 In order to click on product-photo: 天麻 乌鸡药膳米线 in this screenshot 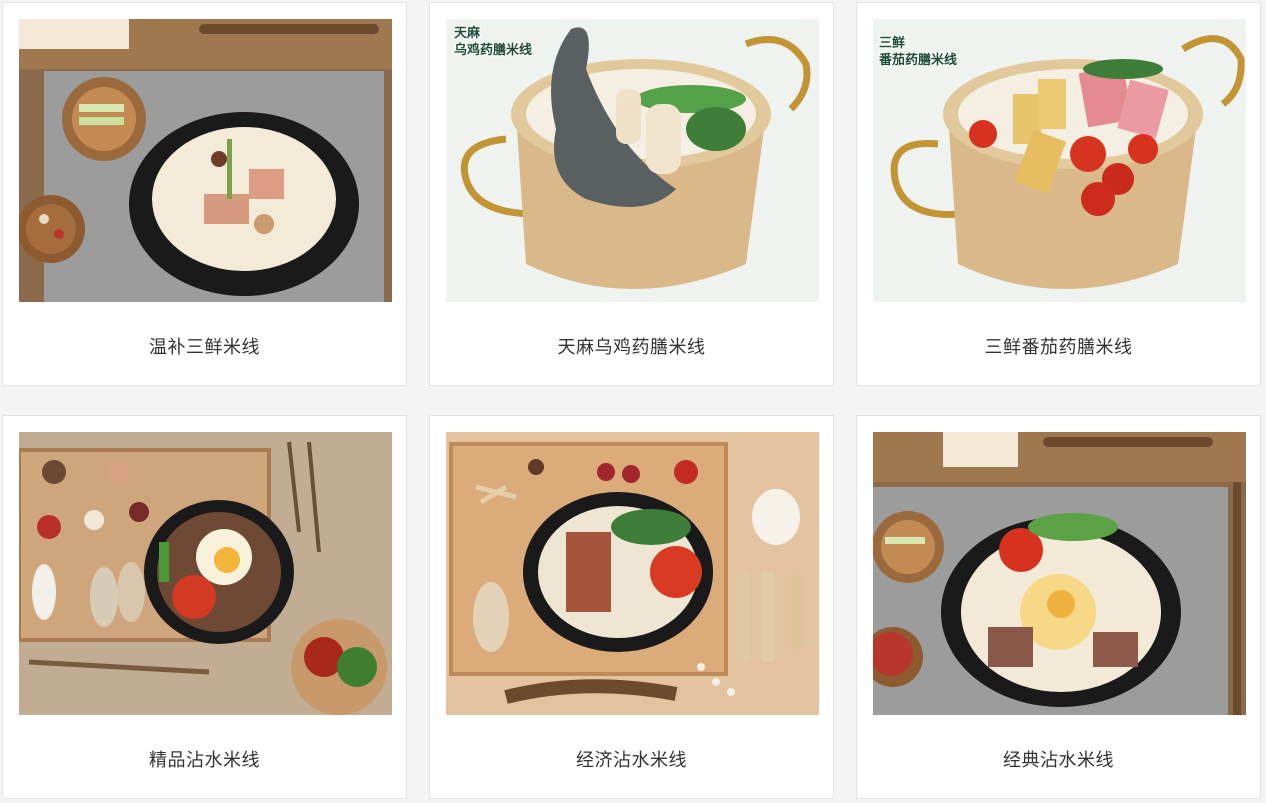, I will do `click(632, 160)`.